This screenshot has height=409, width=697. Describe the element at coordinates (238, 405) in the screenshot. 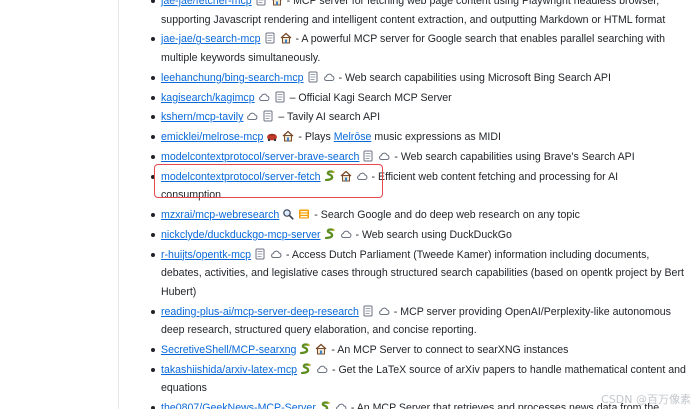

I see `repo-link: the0807/GeekNews-MCP-Server` at that location.